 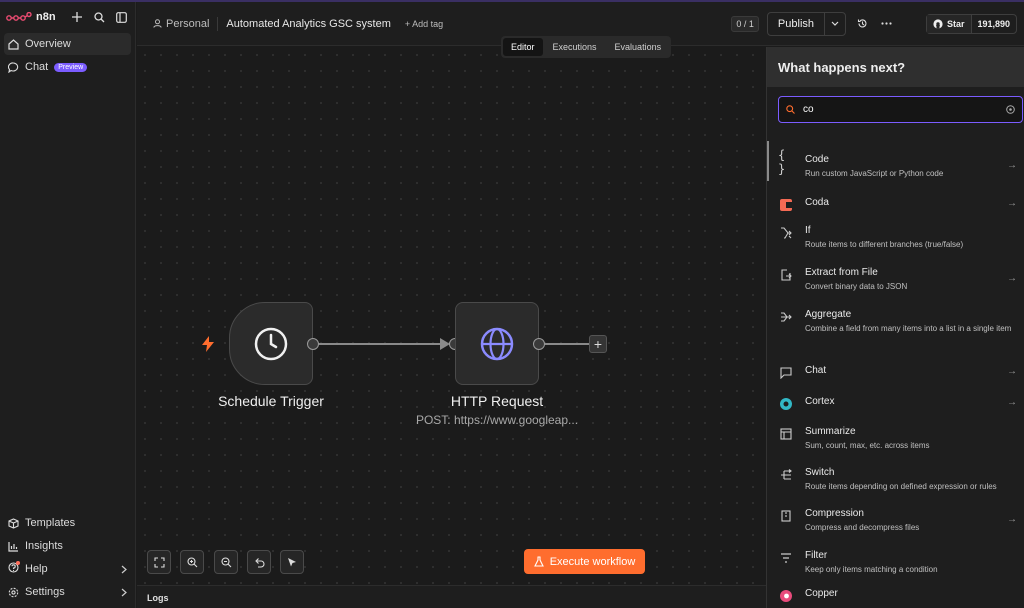 What do you see at coordinates (308, 24) in the screenshot?
I see `workflow-name: Automated Analytics GSC system` at bounding box center [308, 24].